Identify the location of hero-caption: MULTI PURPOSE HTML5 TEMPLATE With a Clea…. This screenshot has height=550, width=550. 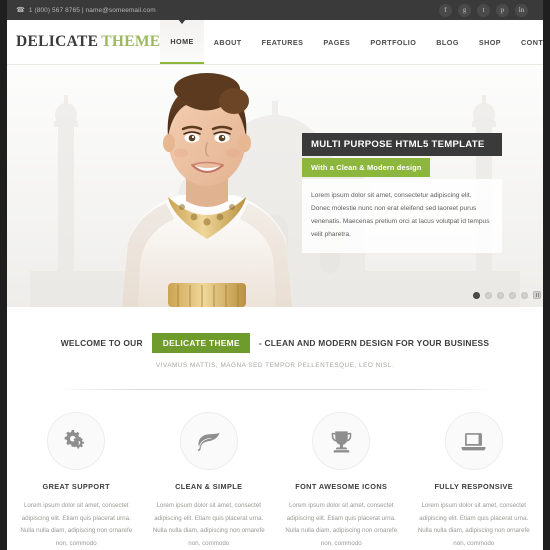
(402, 193).